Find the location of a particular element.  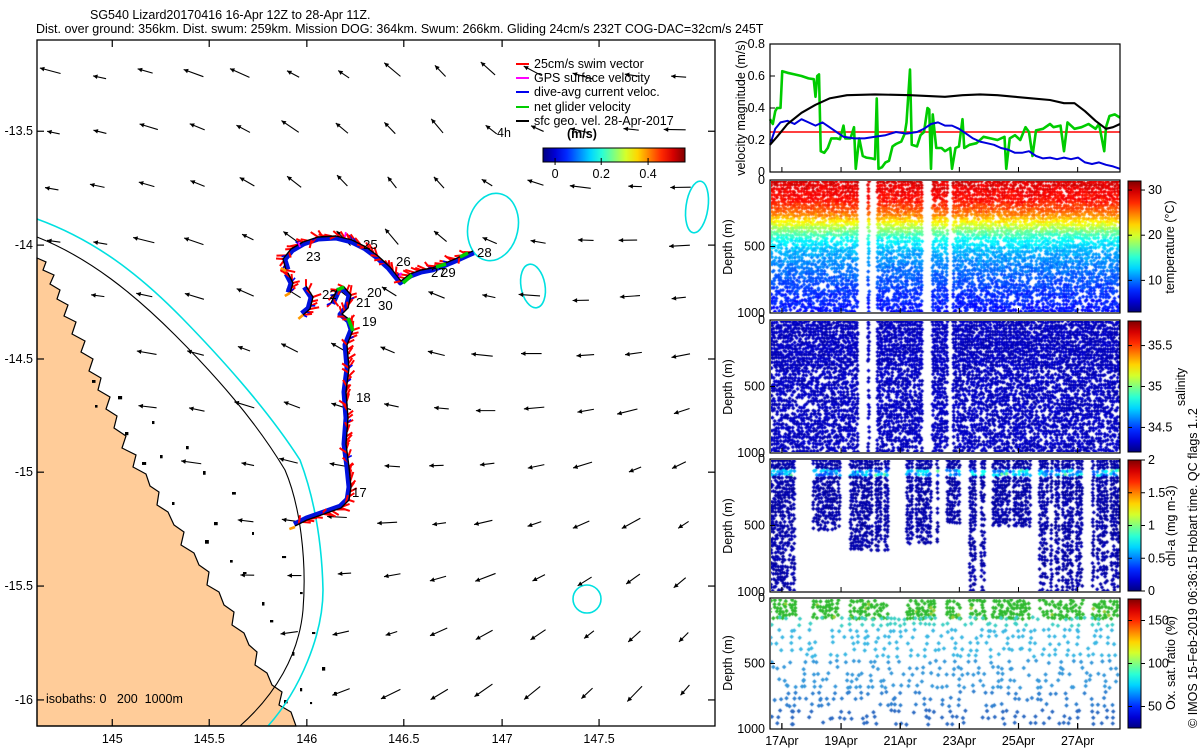

time-tick-label: 19Apr is located at coordinates (840, 741).